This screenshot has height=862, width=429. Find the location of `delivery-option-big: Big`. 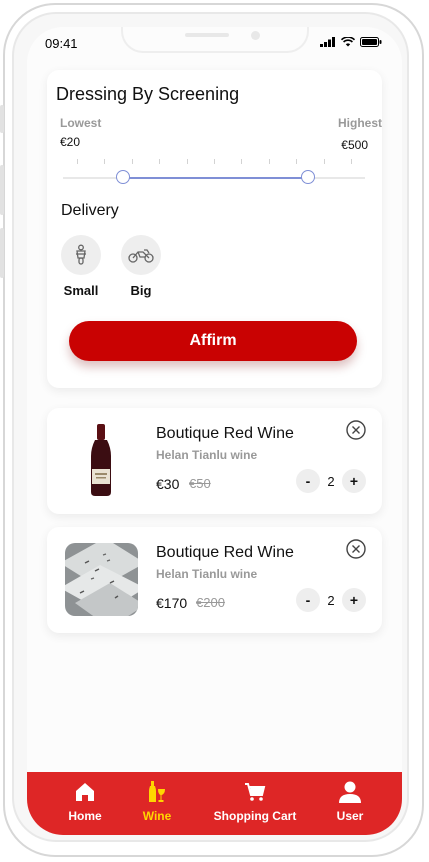

delivery-option-big: Big is located at coordinates (141, 266).